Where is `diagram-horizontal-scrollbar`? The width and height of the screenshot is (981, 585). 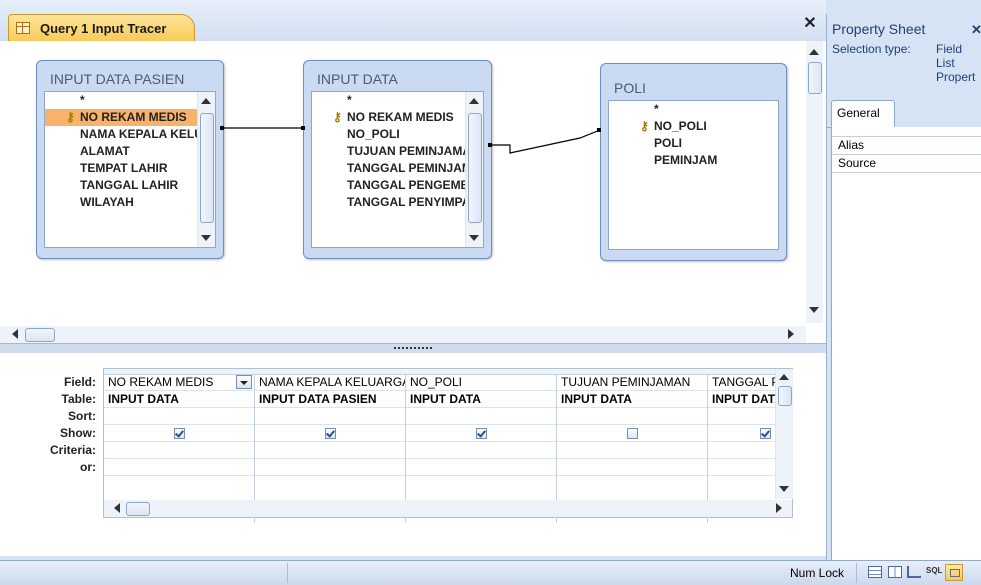
diagram-horizontal-scrollbar is located at coordinates (403, 334).